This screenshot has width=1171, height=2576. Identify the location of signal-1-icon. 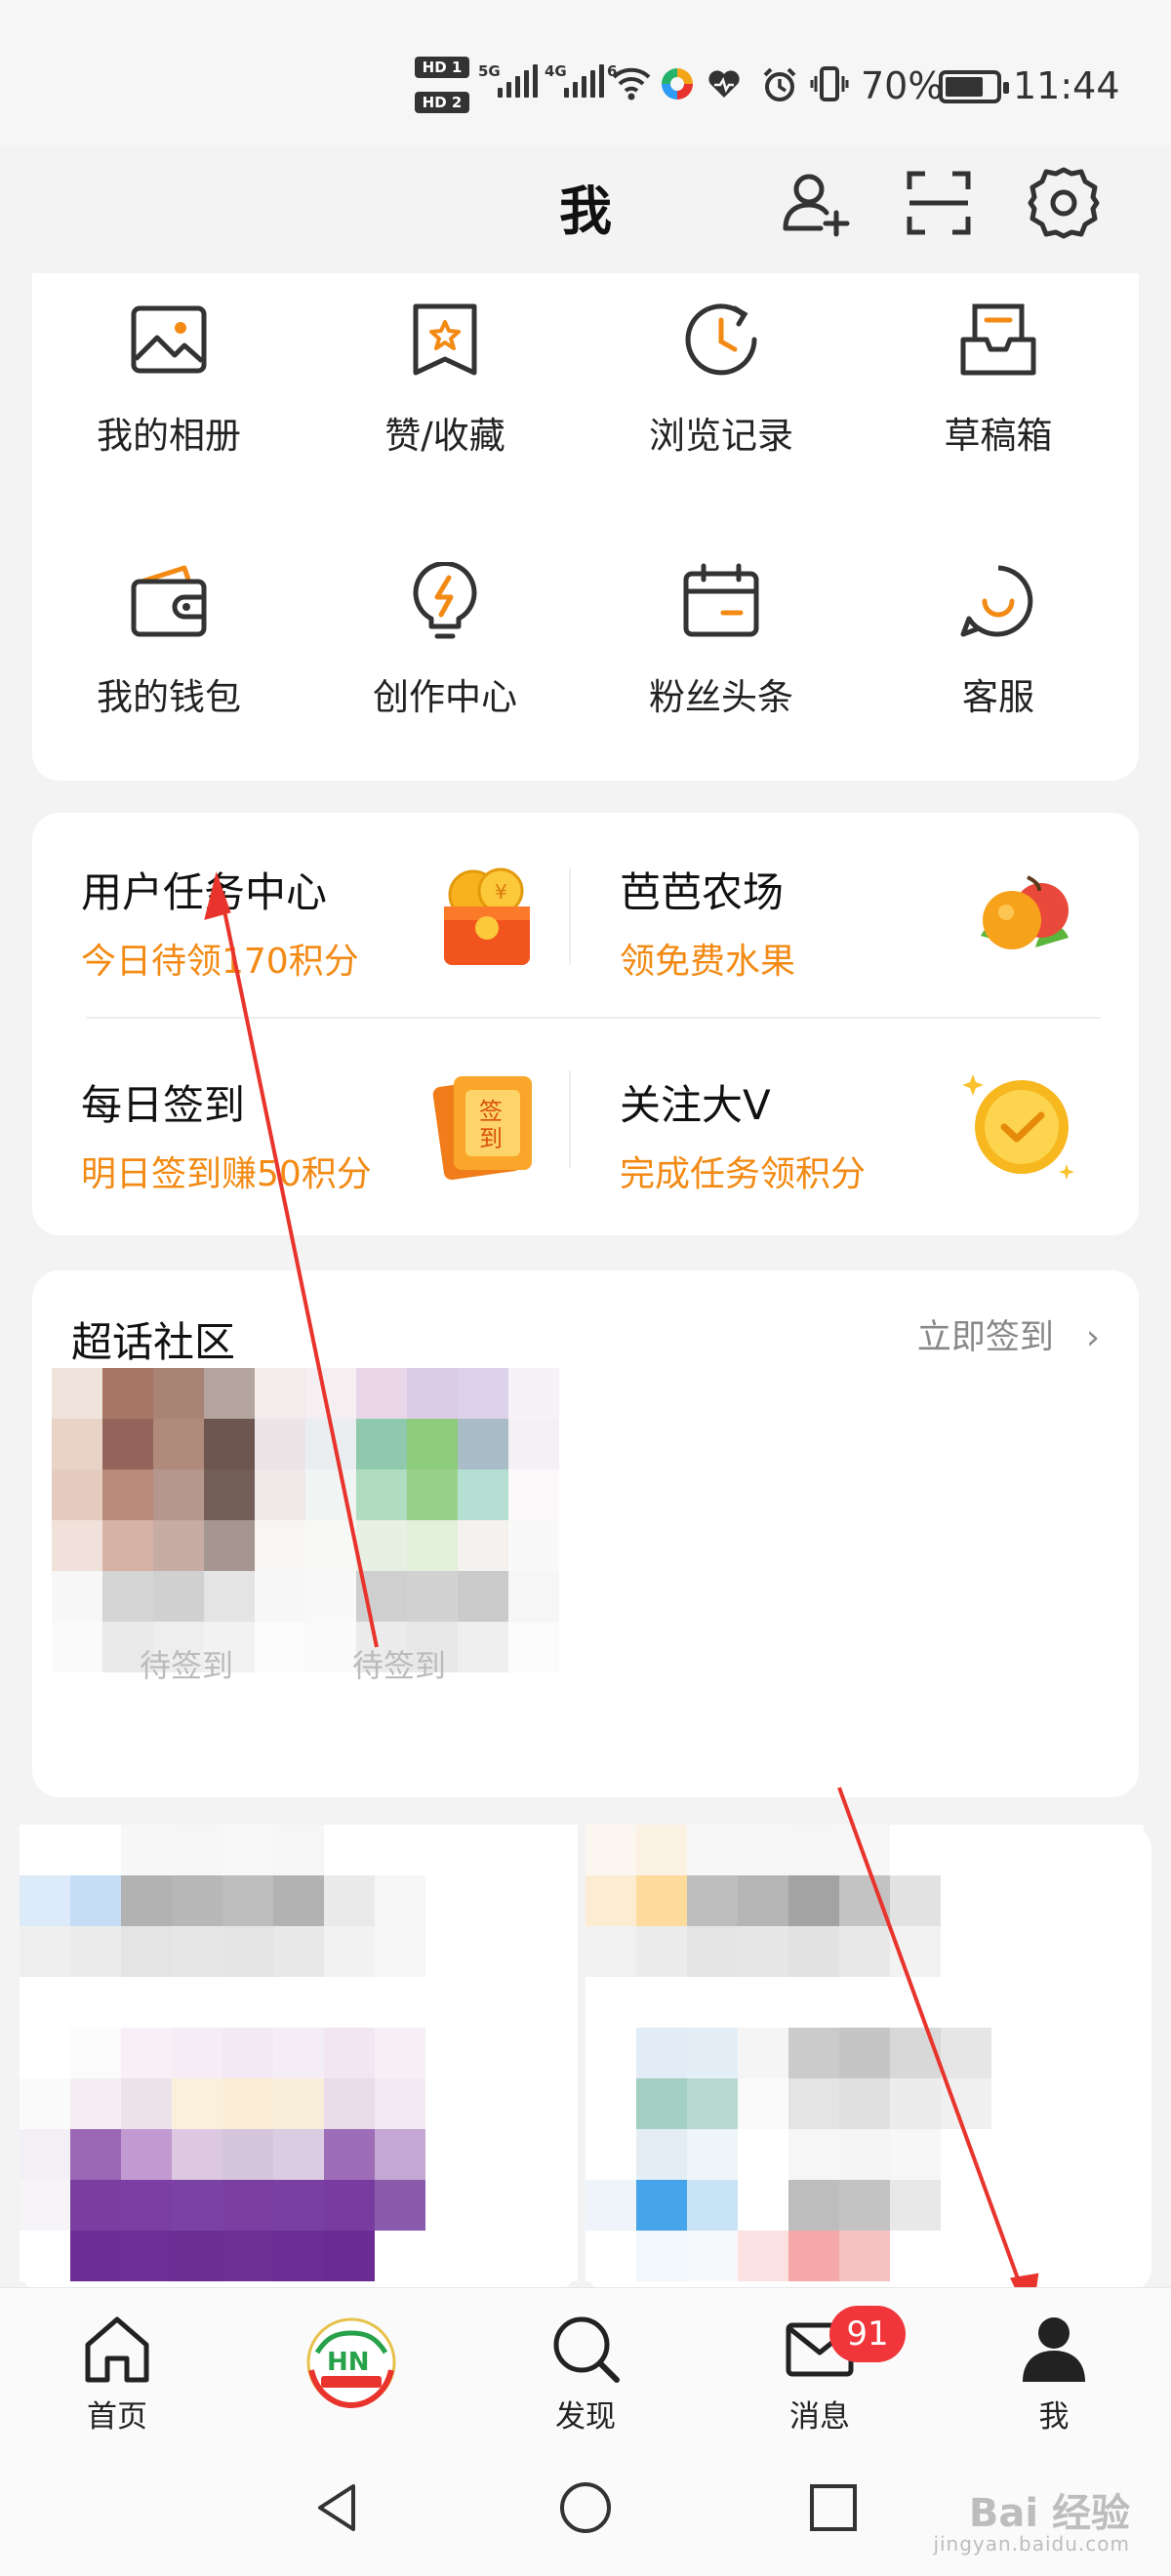
(518, 81).